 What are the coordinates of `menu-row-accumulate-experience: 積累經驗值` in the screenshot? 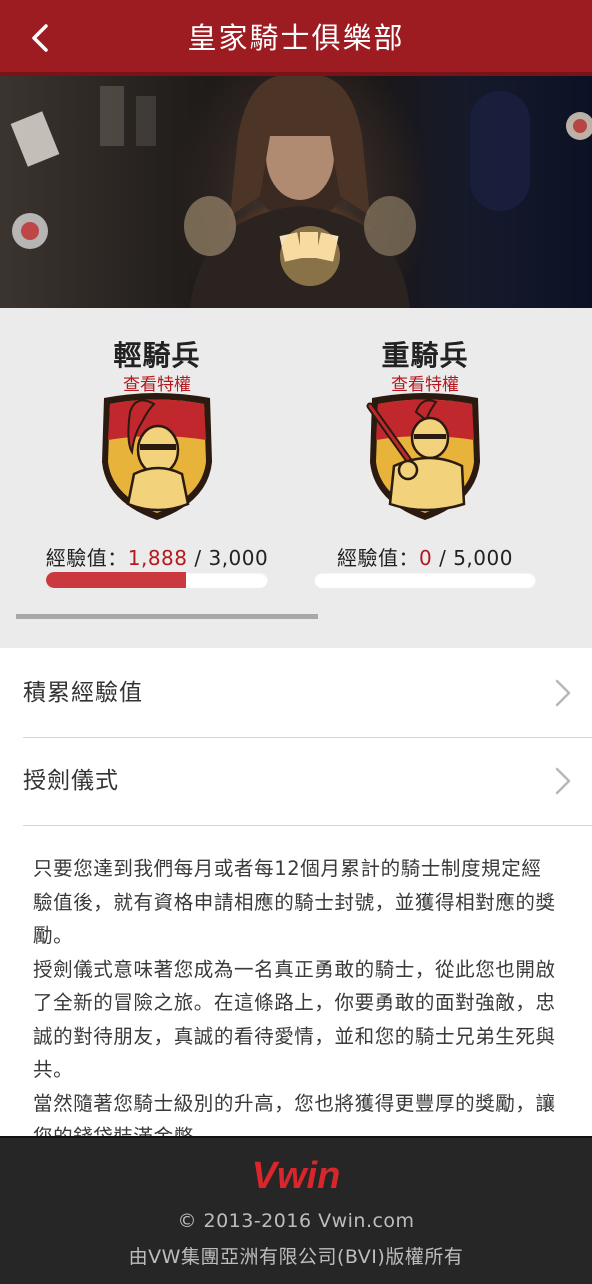 It's located at (307, 693).